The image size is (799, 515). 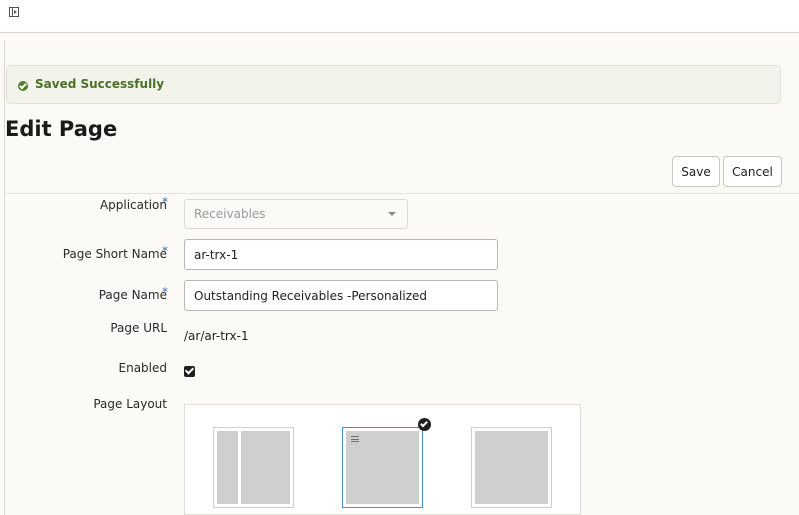 I want to click on enabled-checkbox, so click(x=189, y=371).